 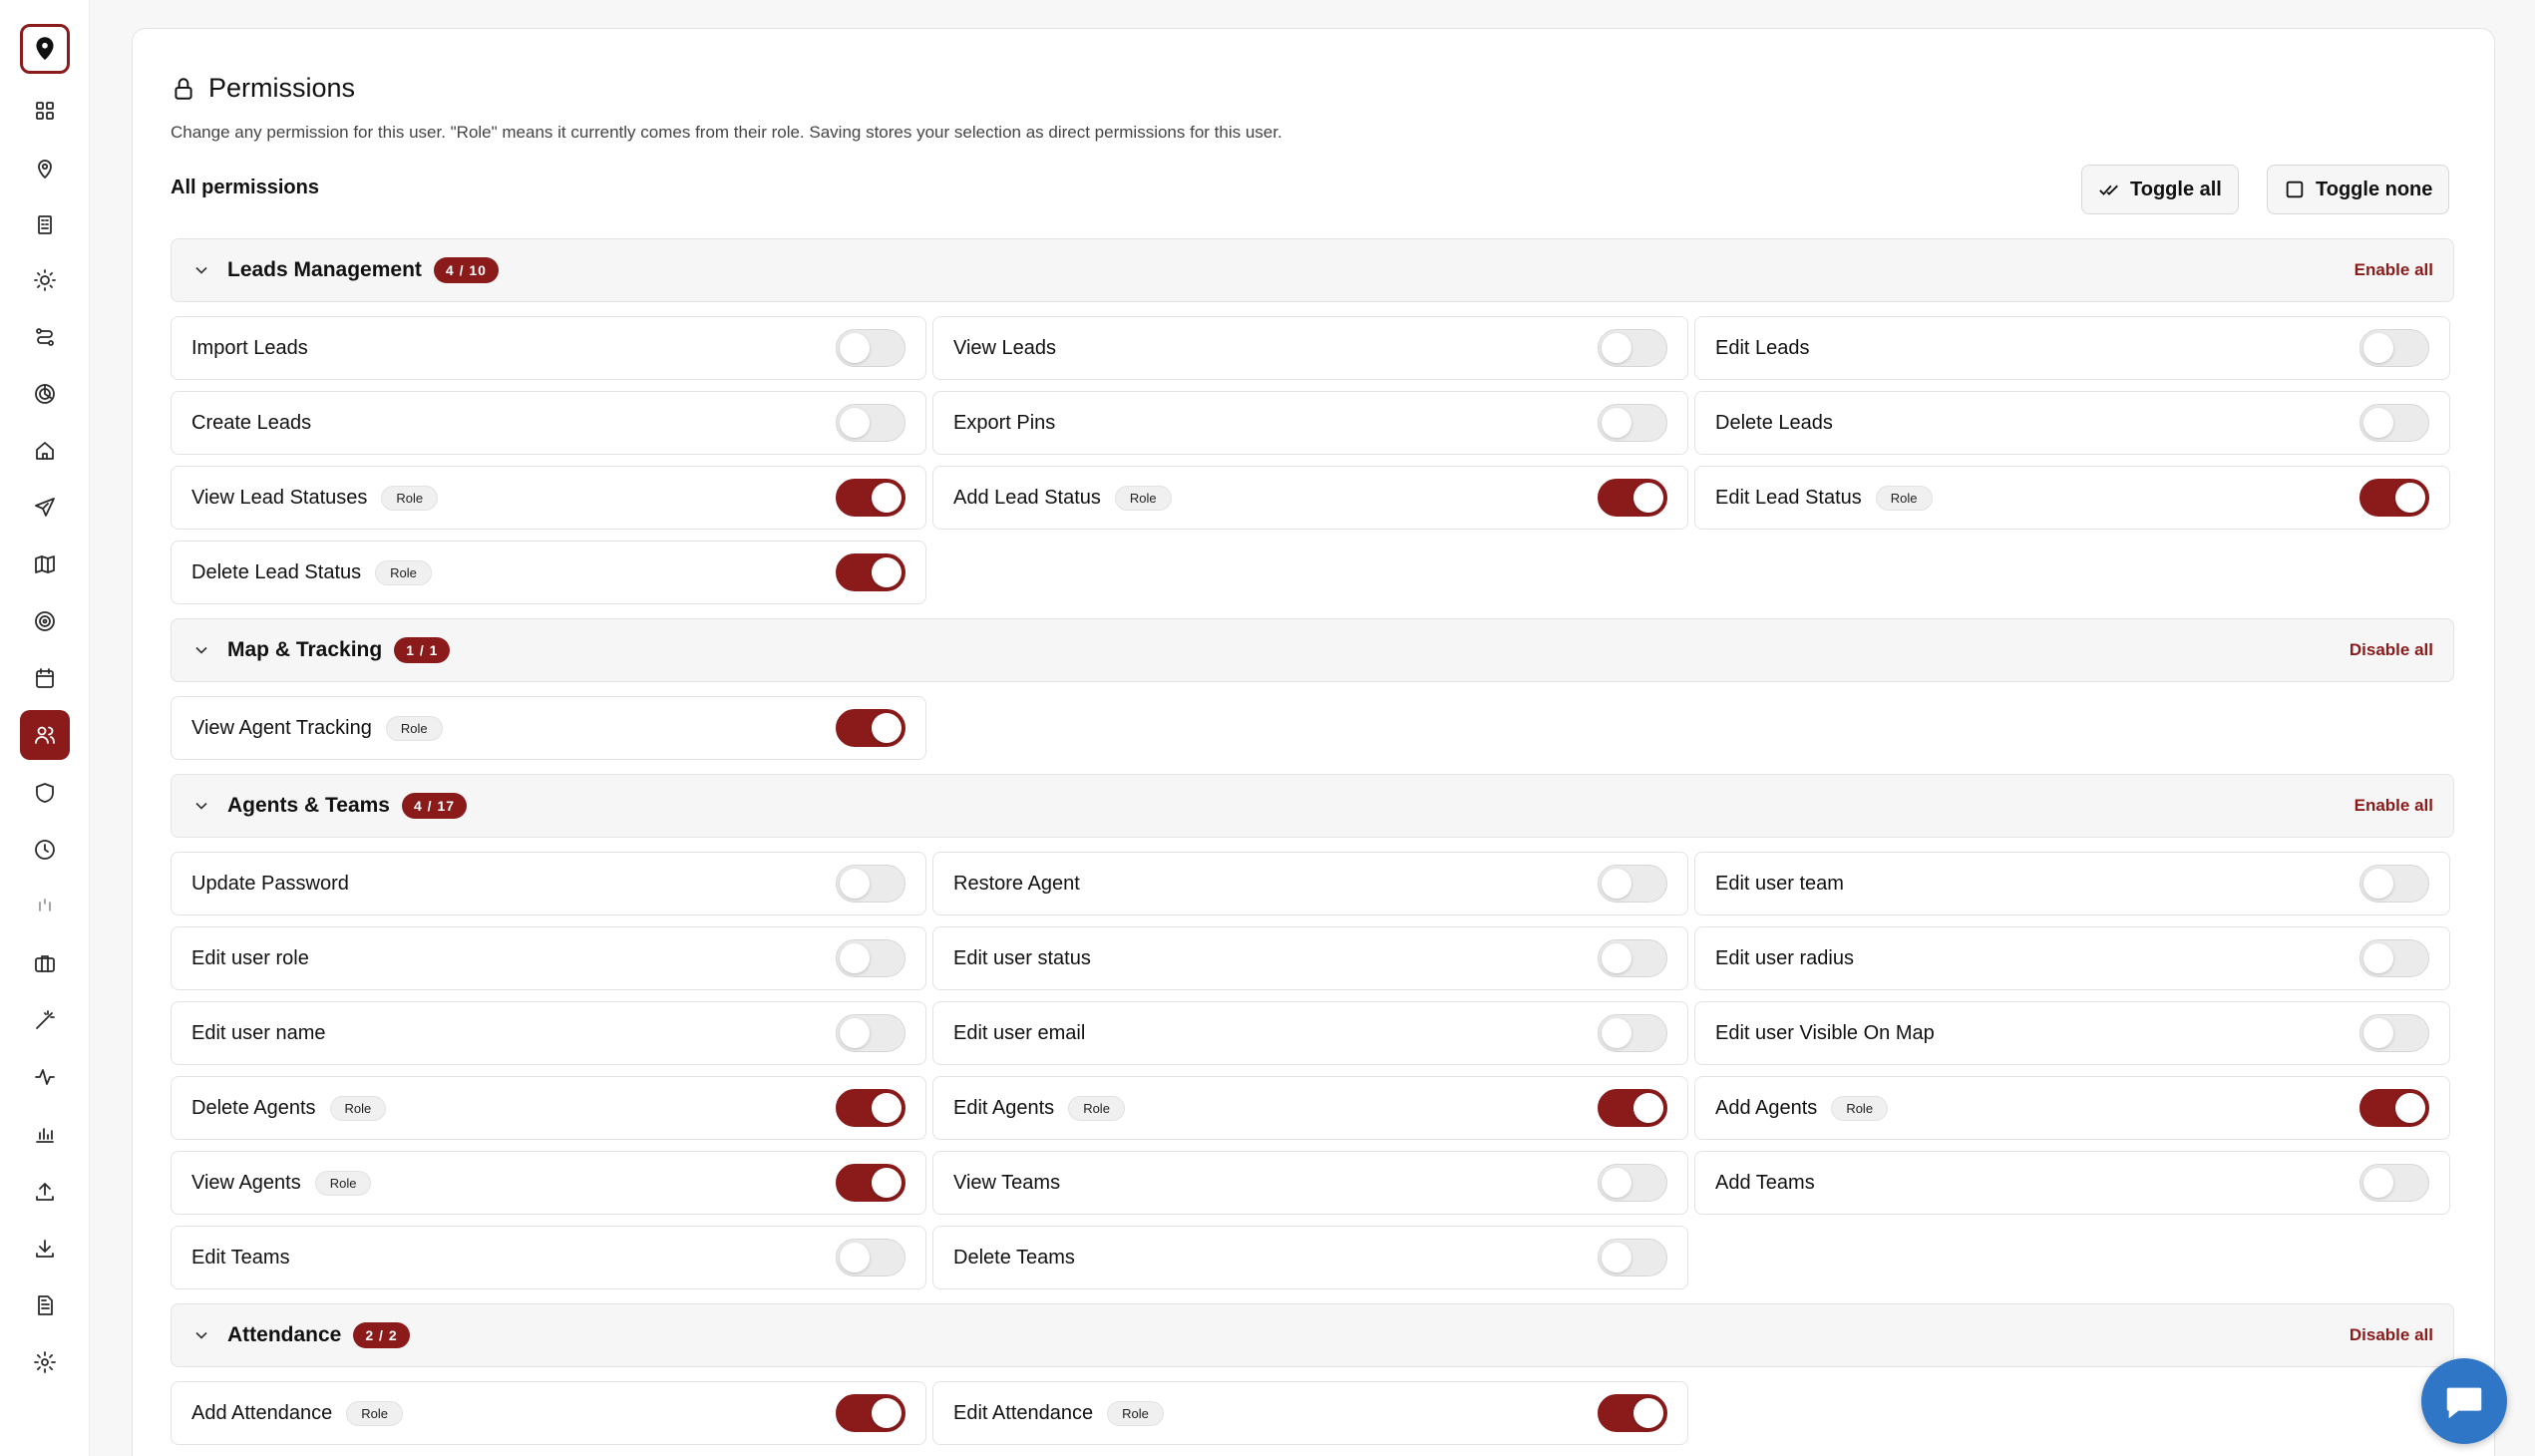 I want to click on permissions-header: Permissions, so click(x=263, y=88).